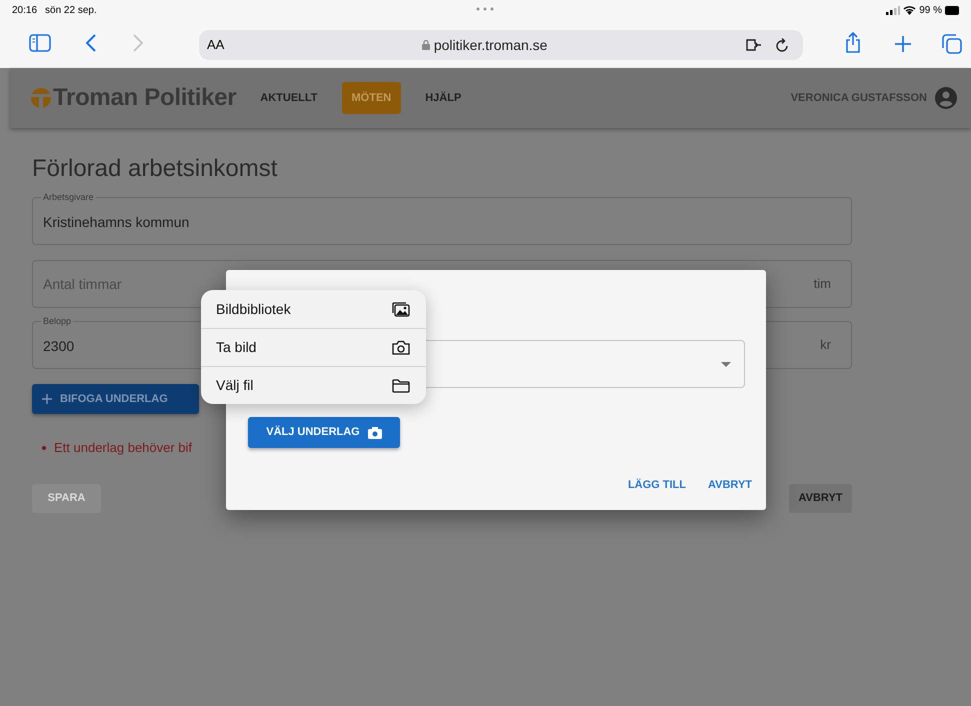  Describe the element at coordinates (782, 45) in the screenshot. I see `reload-icon` at that location.